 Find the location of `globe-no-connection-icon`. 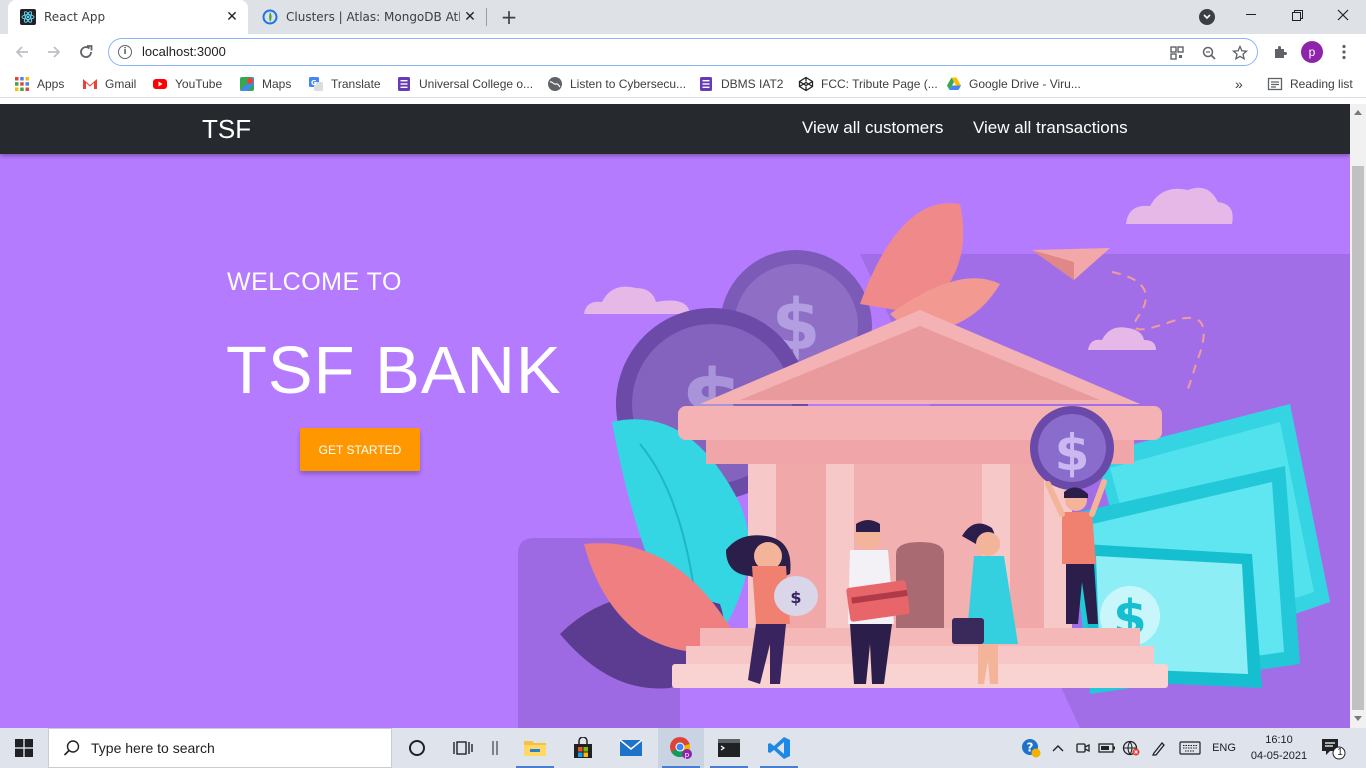

globe-no-connection-icon is located at coordinates (1131, 748).